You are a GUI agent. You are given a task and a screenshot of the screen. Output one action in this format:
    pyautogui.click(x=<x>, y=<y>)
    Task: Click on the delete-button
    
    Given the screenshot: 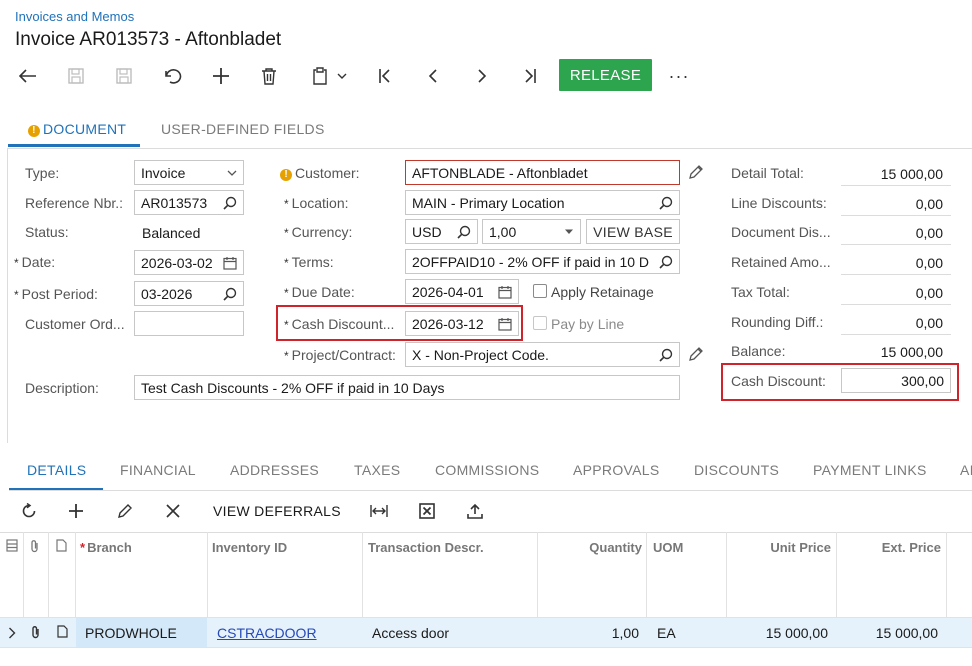 What is the action you would take?
    pyautogui.click(x=269, y=76)
    